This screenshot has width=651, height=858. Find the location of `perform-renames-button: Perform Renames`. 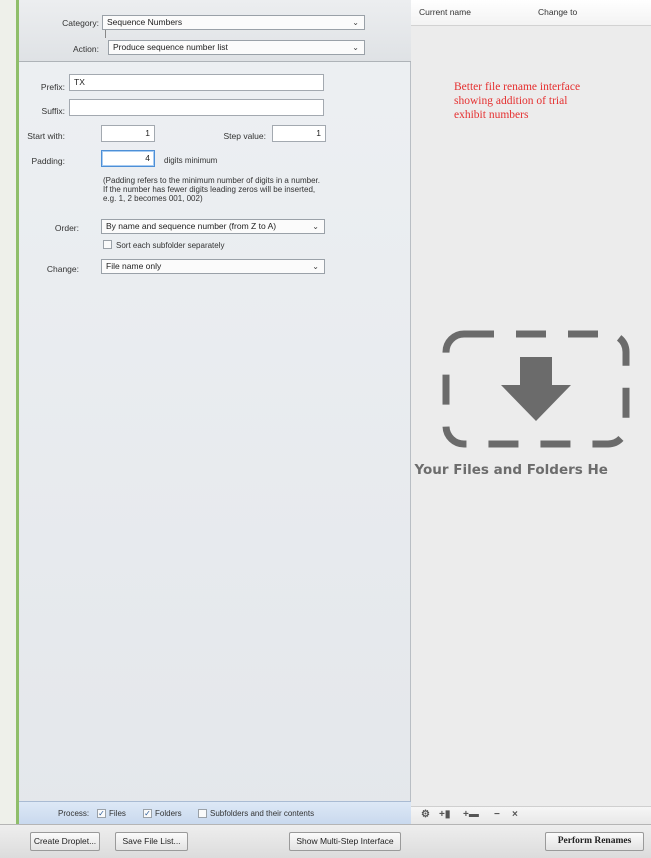

perform-renames-button: Perform Renames is located at coordinates (594, 841).